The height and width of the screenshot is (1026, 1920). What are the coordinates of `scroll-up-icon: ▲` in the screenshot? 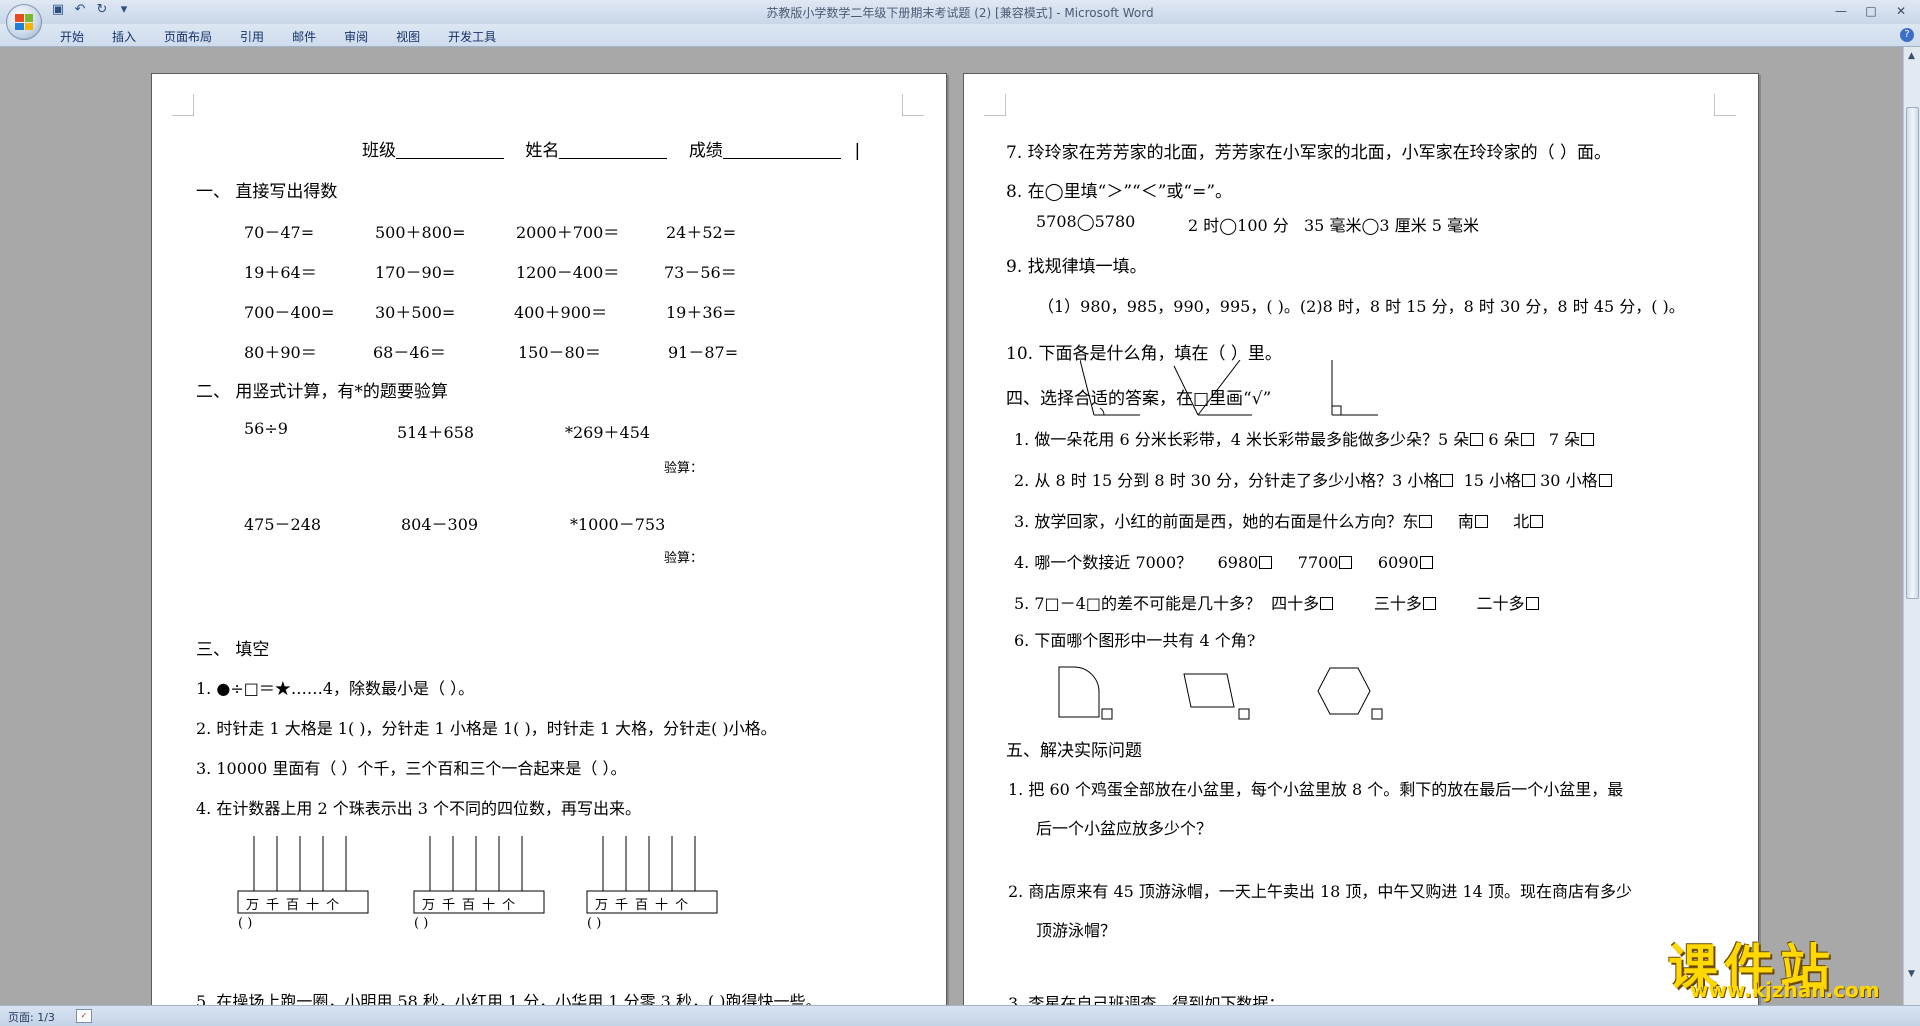 It's located at (1911, 56).